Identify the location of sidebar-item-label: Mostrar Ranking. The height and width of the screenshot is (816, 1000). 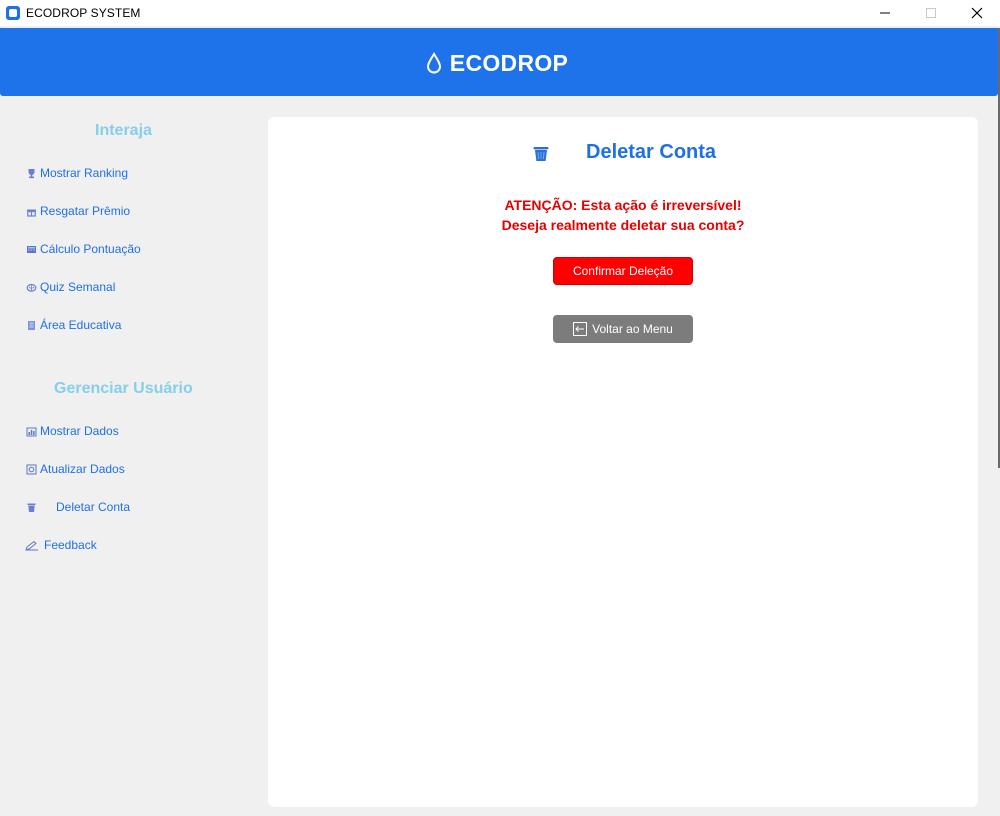
(84, 173).